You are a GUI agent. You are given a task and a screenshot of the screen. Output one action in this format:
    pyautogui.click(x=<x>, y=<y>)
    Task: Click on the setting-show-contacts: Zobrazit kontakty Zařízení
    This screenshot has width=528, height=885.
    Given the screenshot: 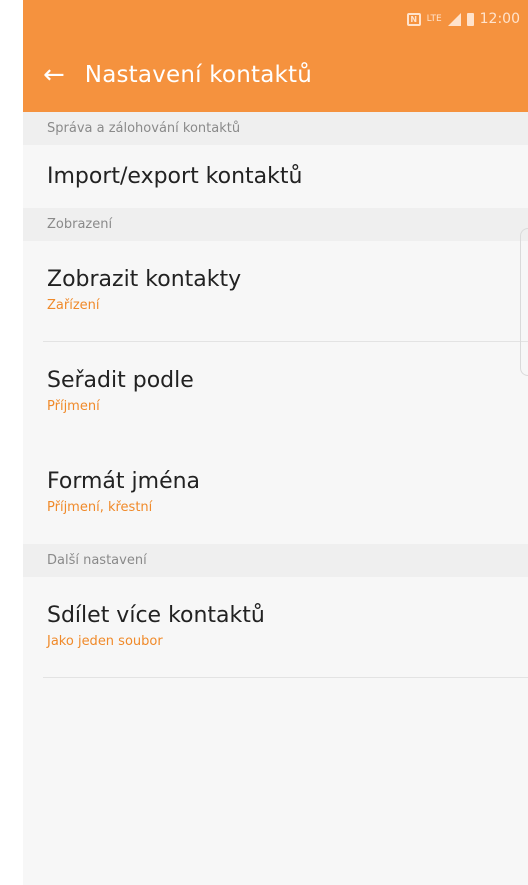 What is the action you would take?
    pyautogui.click(x=275, y=291)
    